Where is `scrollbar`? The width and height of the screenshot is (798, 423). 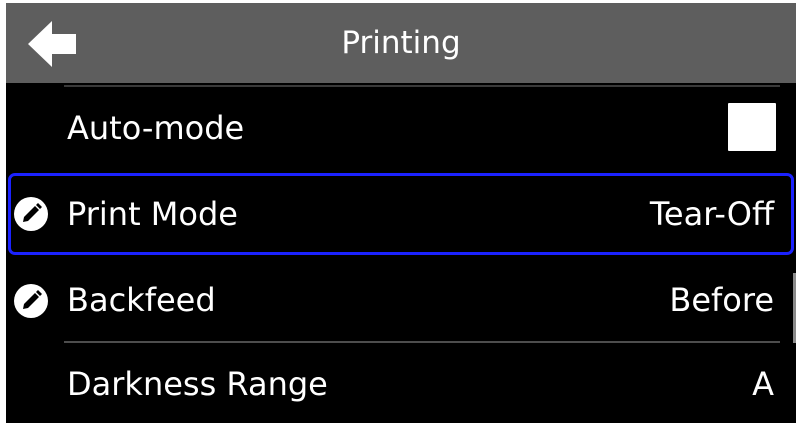 scrollbar is located at coordinates (794, 308).